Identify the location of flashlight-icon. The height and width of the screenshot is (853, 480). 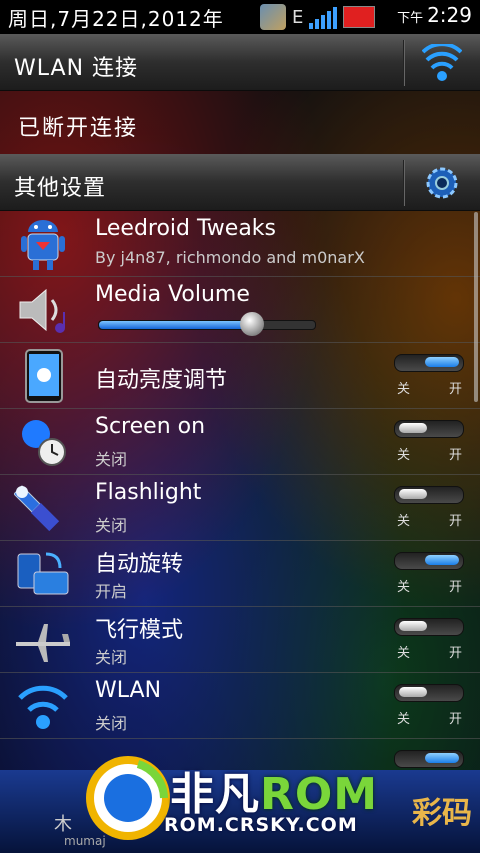
(37, 508).